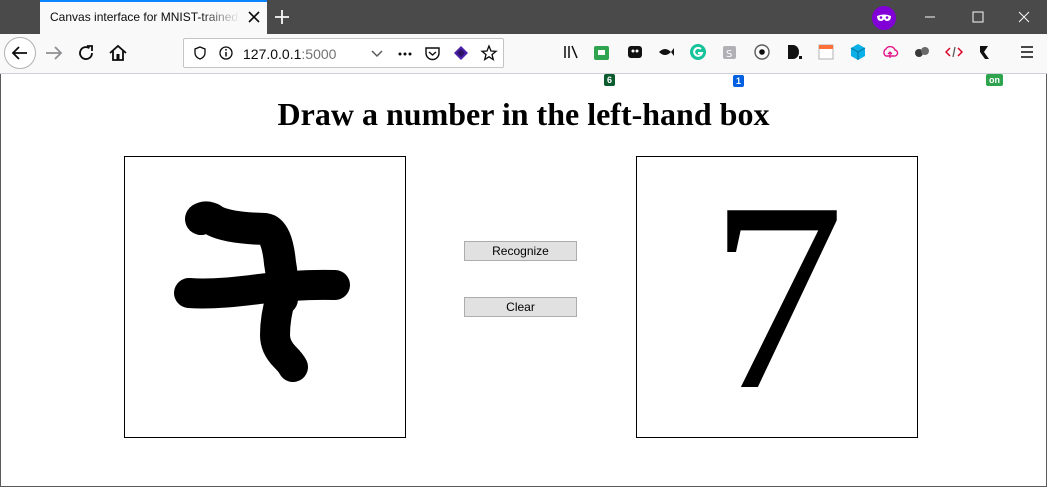 This screenshot has width=1047, height=487. I want to click on notes-extension-icon, so click(826, 52).